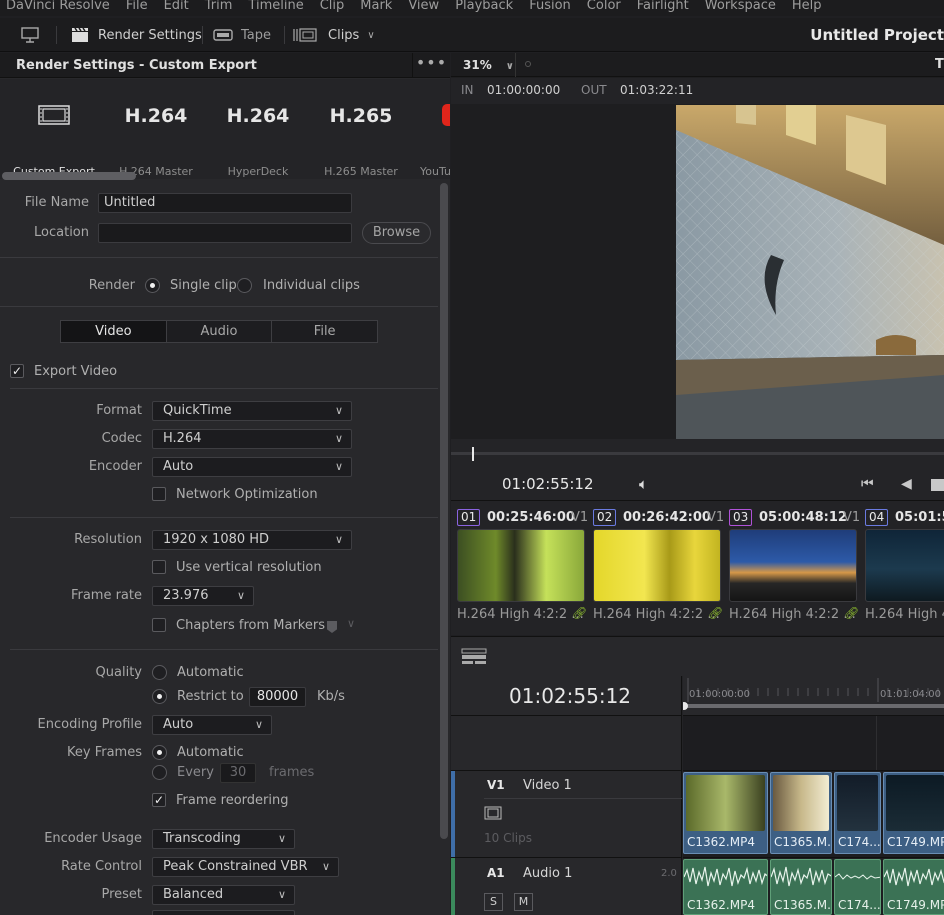 The image size is (944, 915). Describe the element at coordinates (550, 7) in the screenshot. I see `menu-fusion: Fusion` at that location.